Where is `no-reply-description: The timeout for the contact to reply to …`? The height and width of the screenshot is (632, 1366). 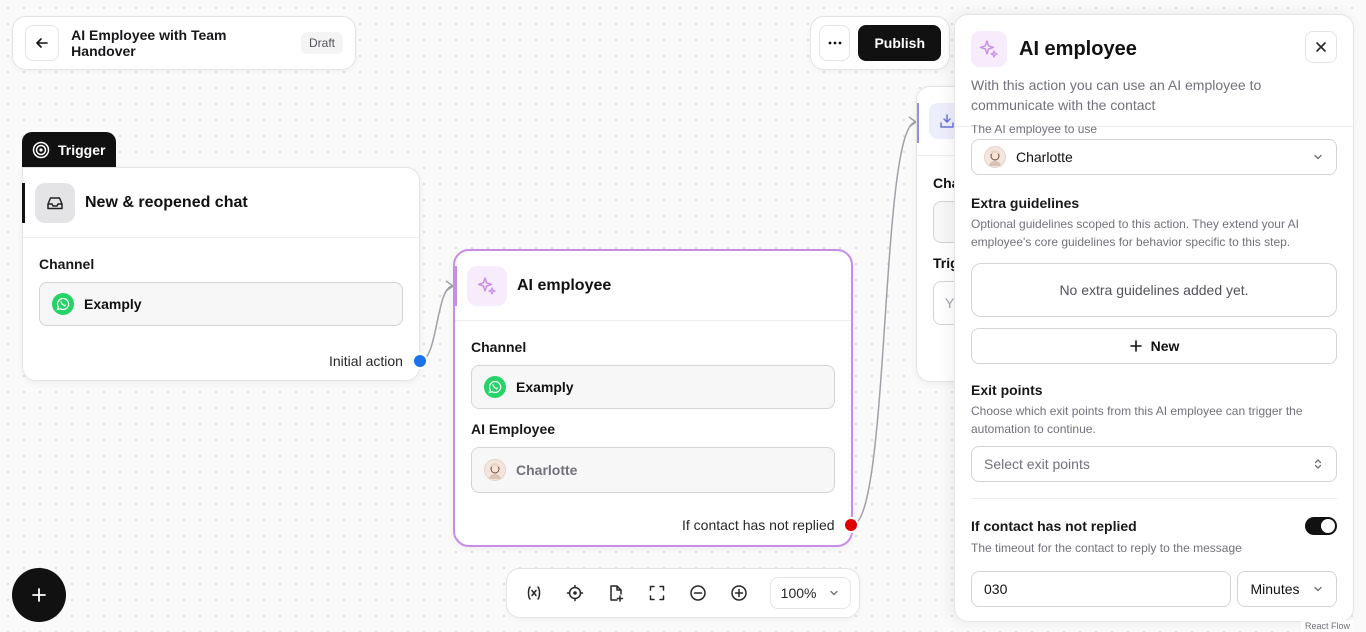
no-reply-description: The timeout for the contact to reply to … is located at coordinates (1106, 548).